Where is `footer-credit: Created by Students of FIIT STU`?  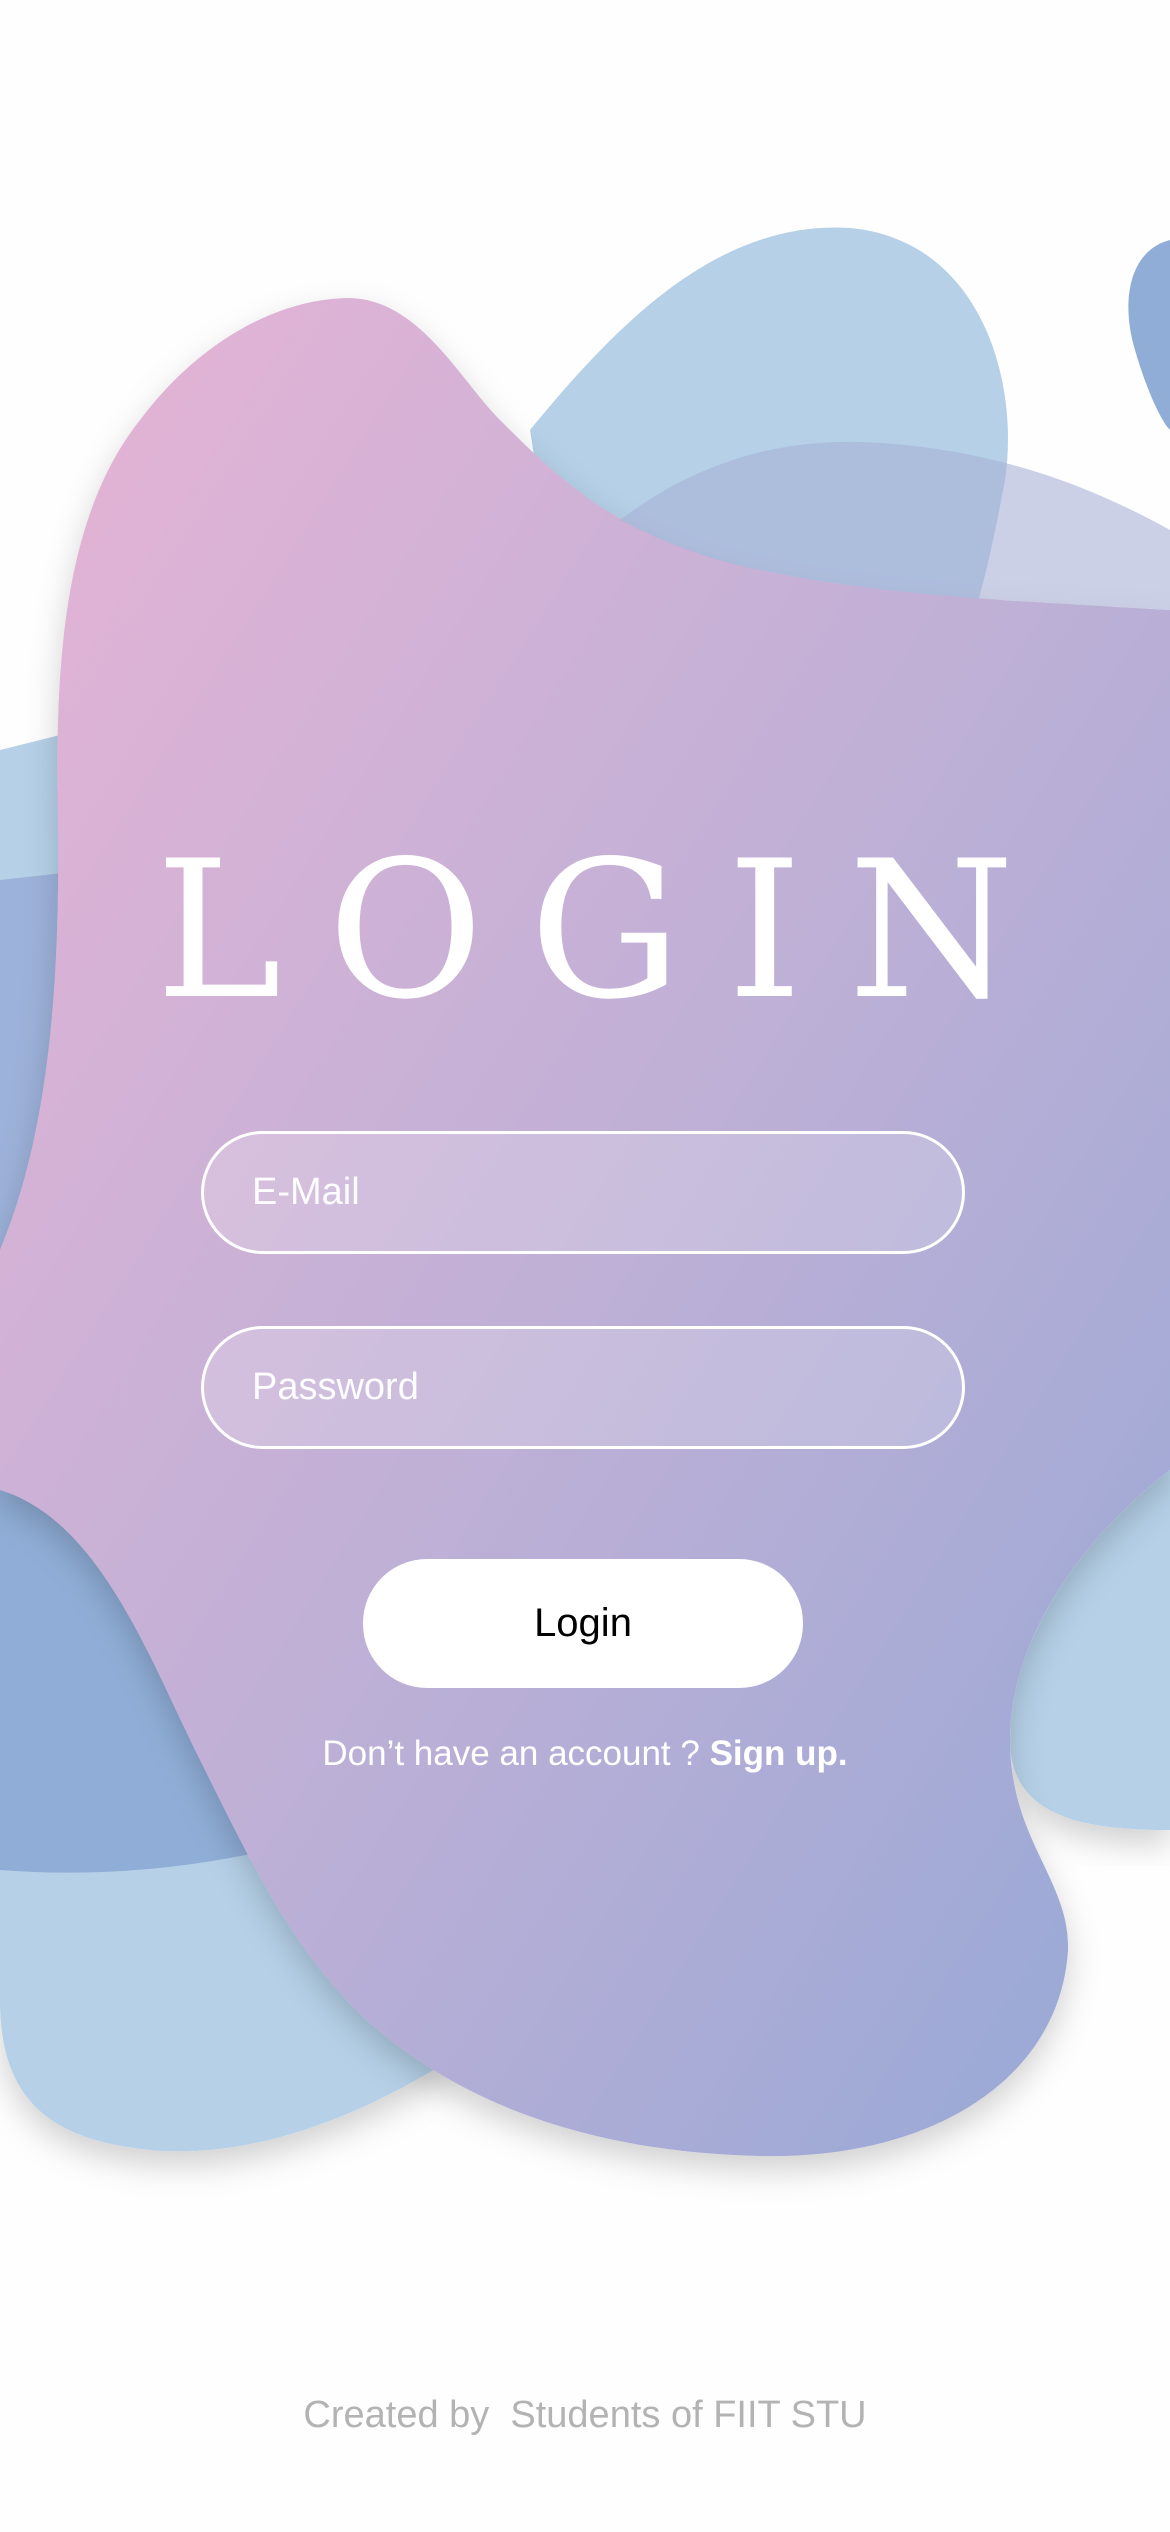 footer-credit: Created by Students of FIIT STU is located at coordinates (585, 2415).